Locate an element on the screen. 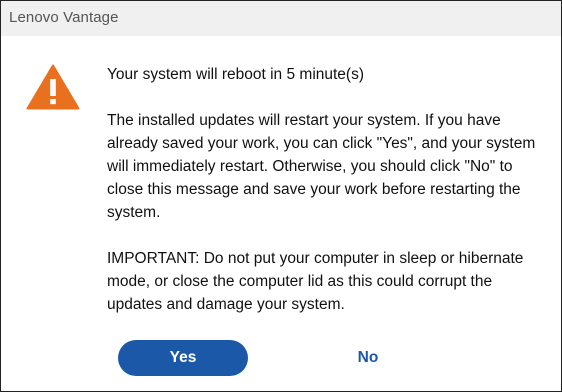 This screenshot has height=392, width=562. window-title: Lenovo Vantage is located at coordinates (64, 17).